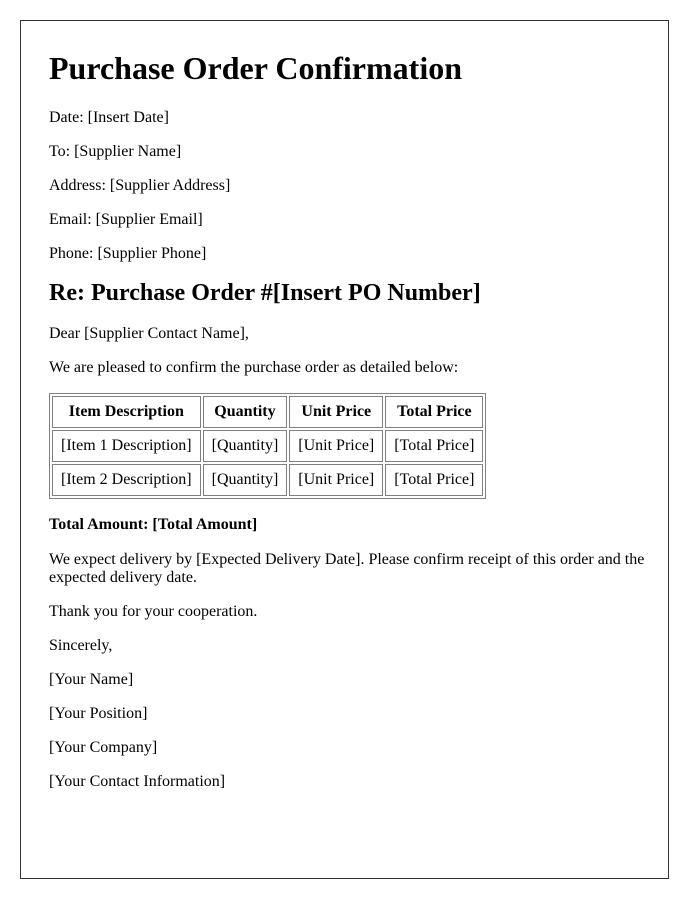  Describe the element at coordinates (140, 185) in the screenshot. I see `address-line: Address: [Supplier Address]` at that location.